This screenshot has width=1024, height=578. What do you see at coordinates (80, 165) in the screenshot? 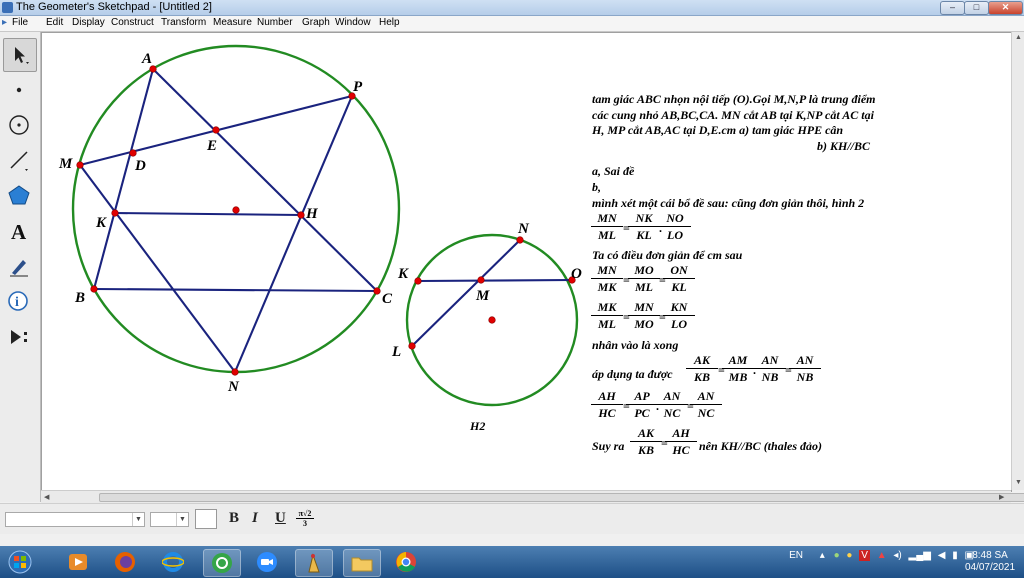
I see `point-m` at bounding box center [80, 165].